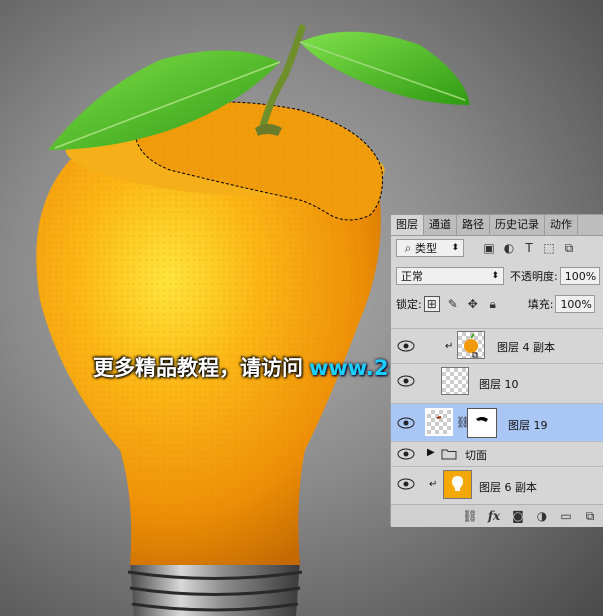 The width and height of the screenshot is (603, 616). Describe the element at coordinates (412, 276) in the screenshot. I see `blend-mode-value: 正常` at that location.